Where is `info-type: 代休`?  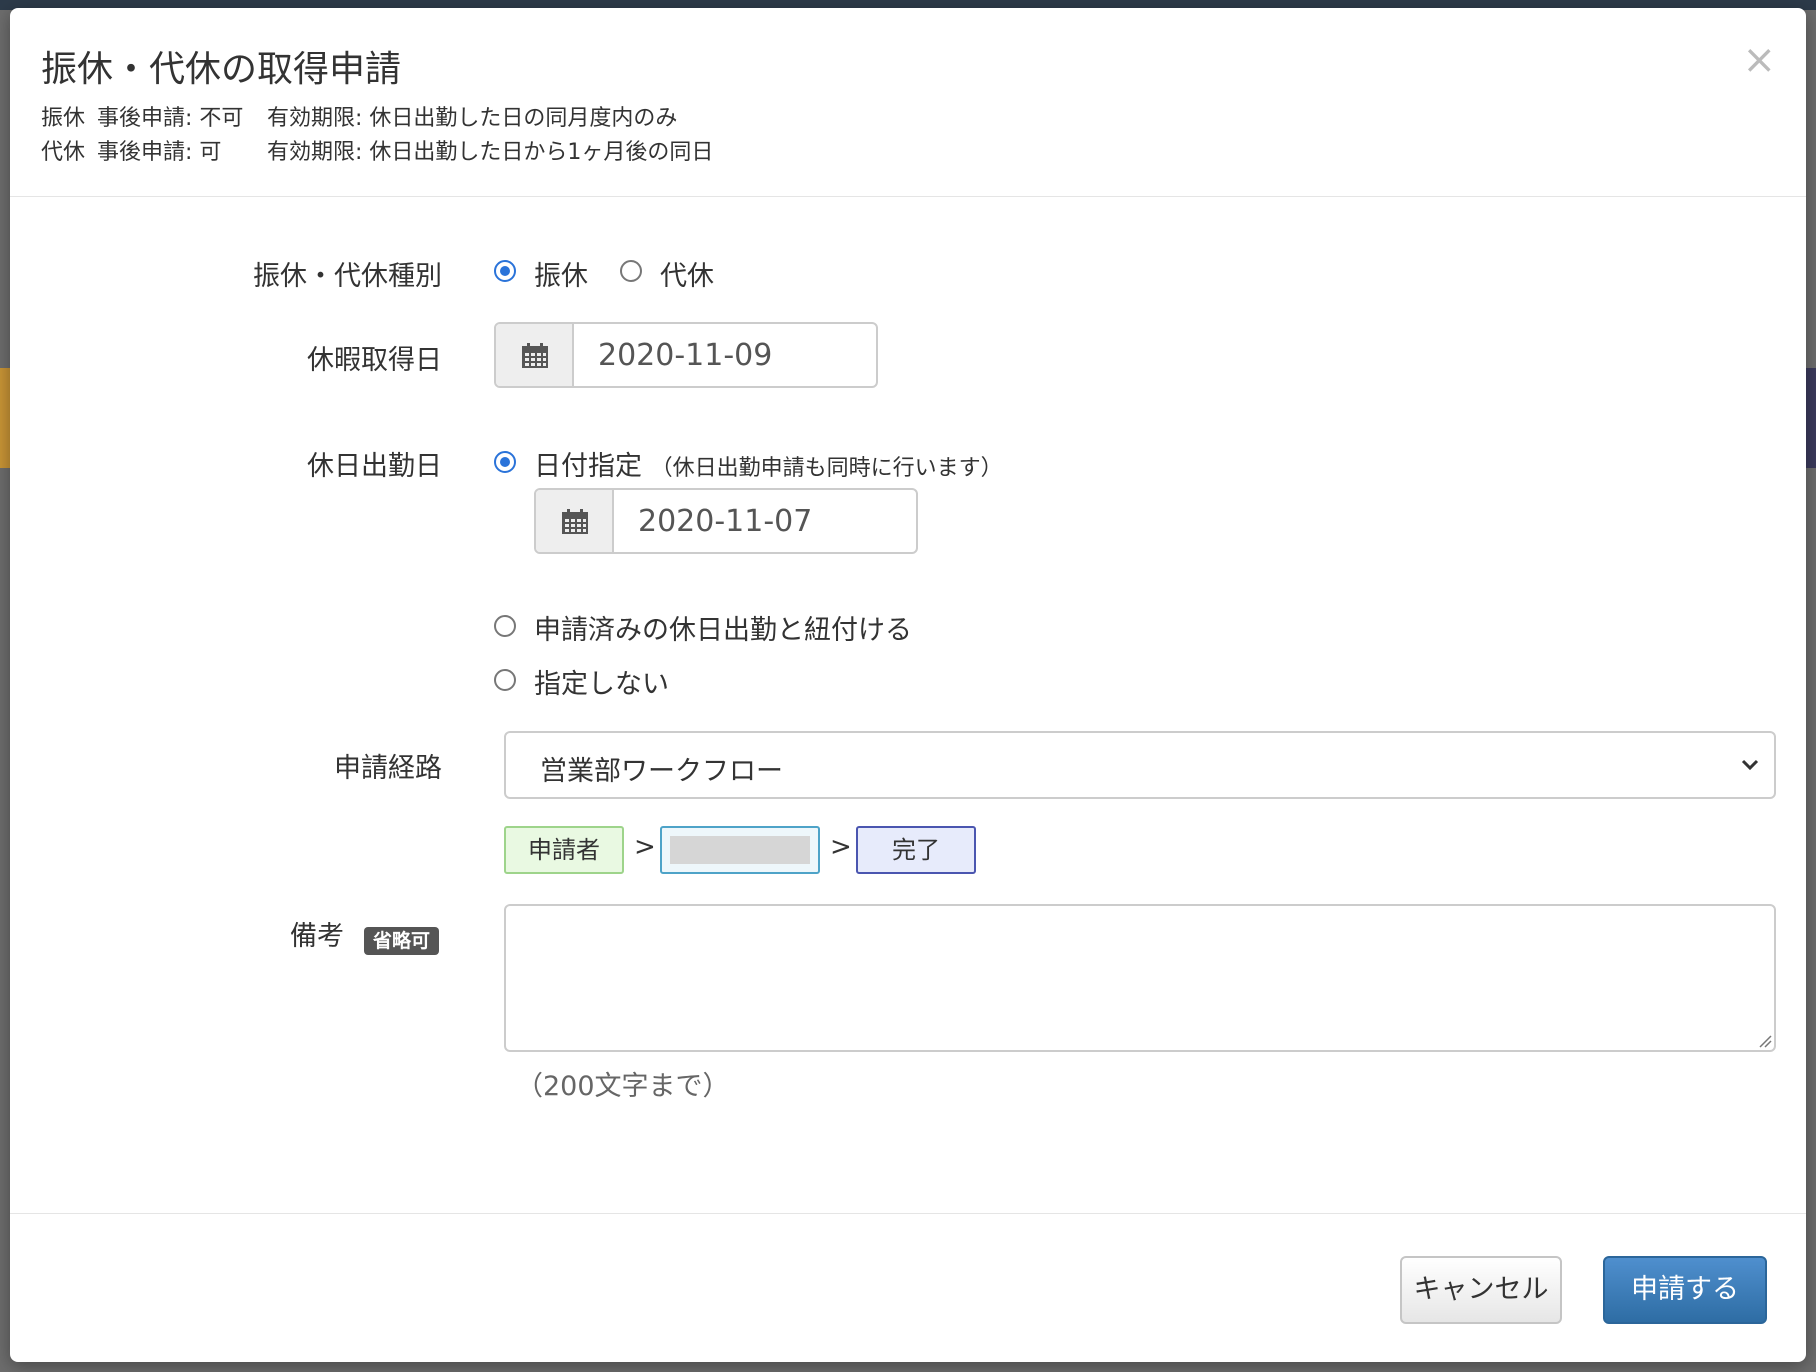 info-type: 代休 is located at coordinates (63, 152).